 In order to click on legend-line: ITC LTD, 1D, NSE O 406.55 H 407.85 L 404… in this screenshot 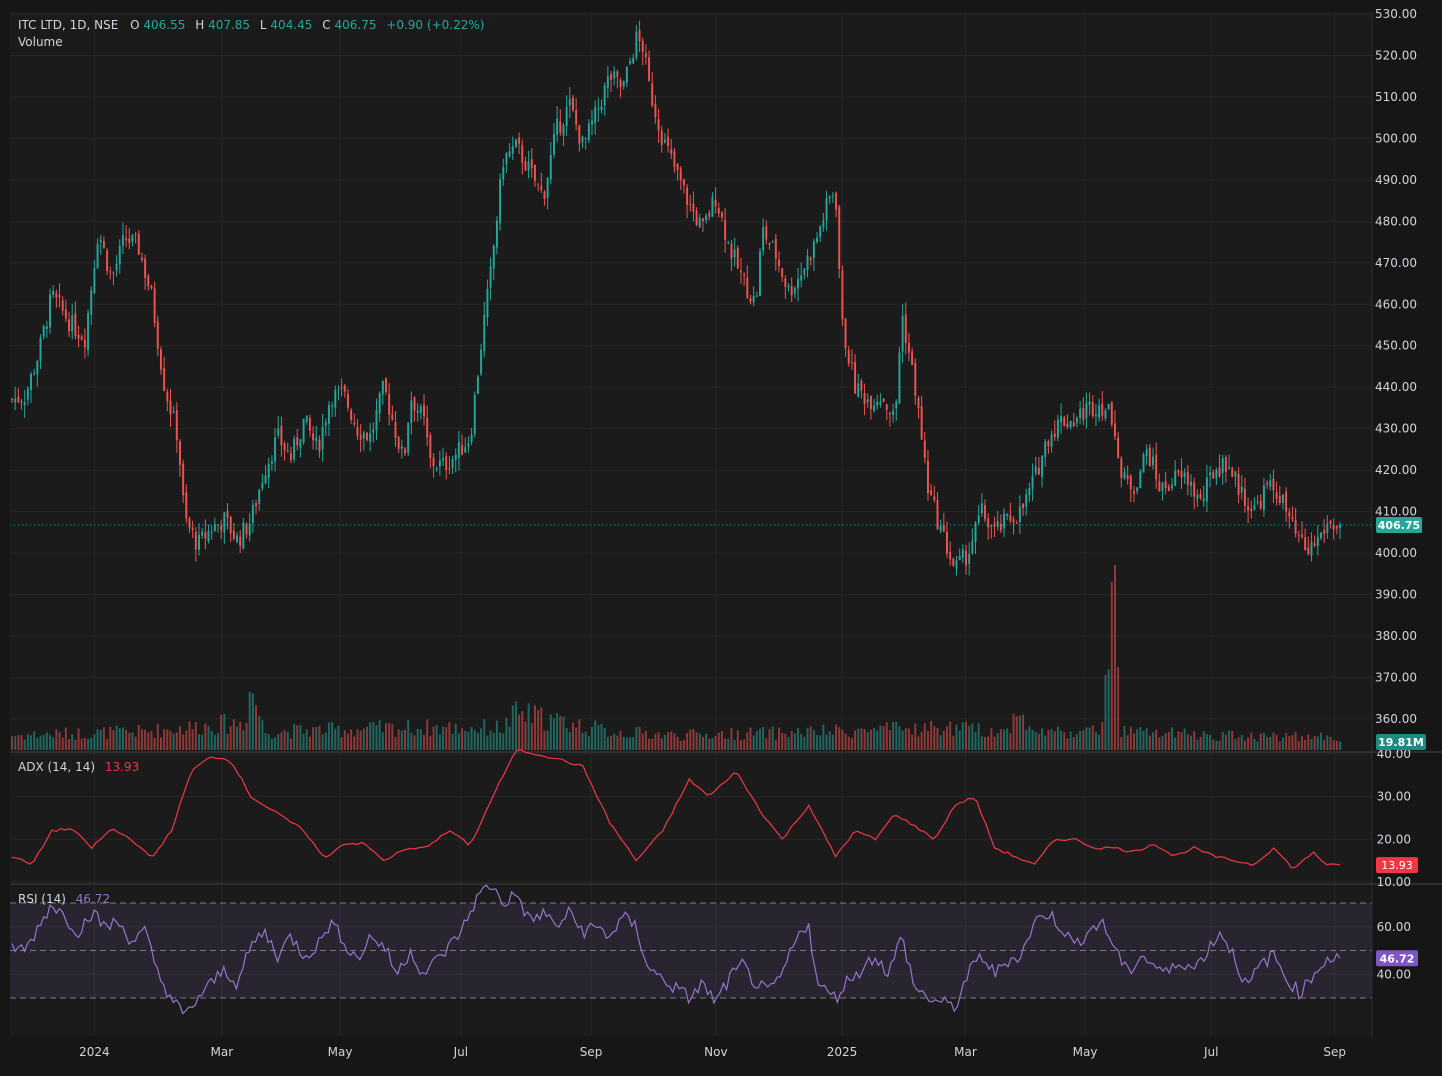, I will do `click(251, 25)`.